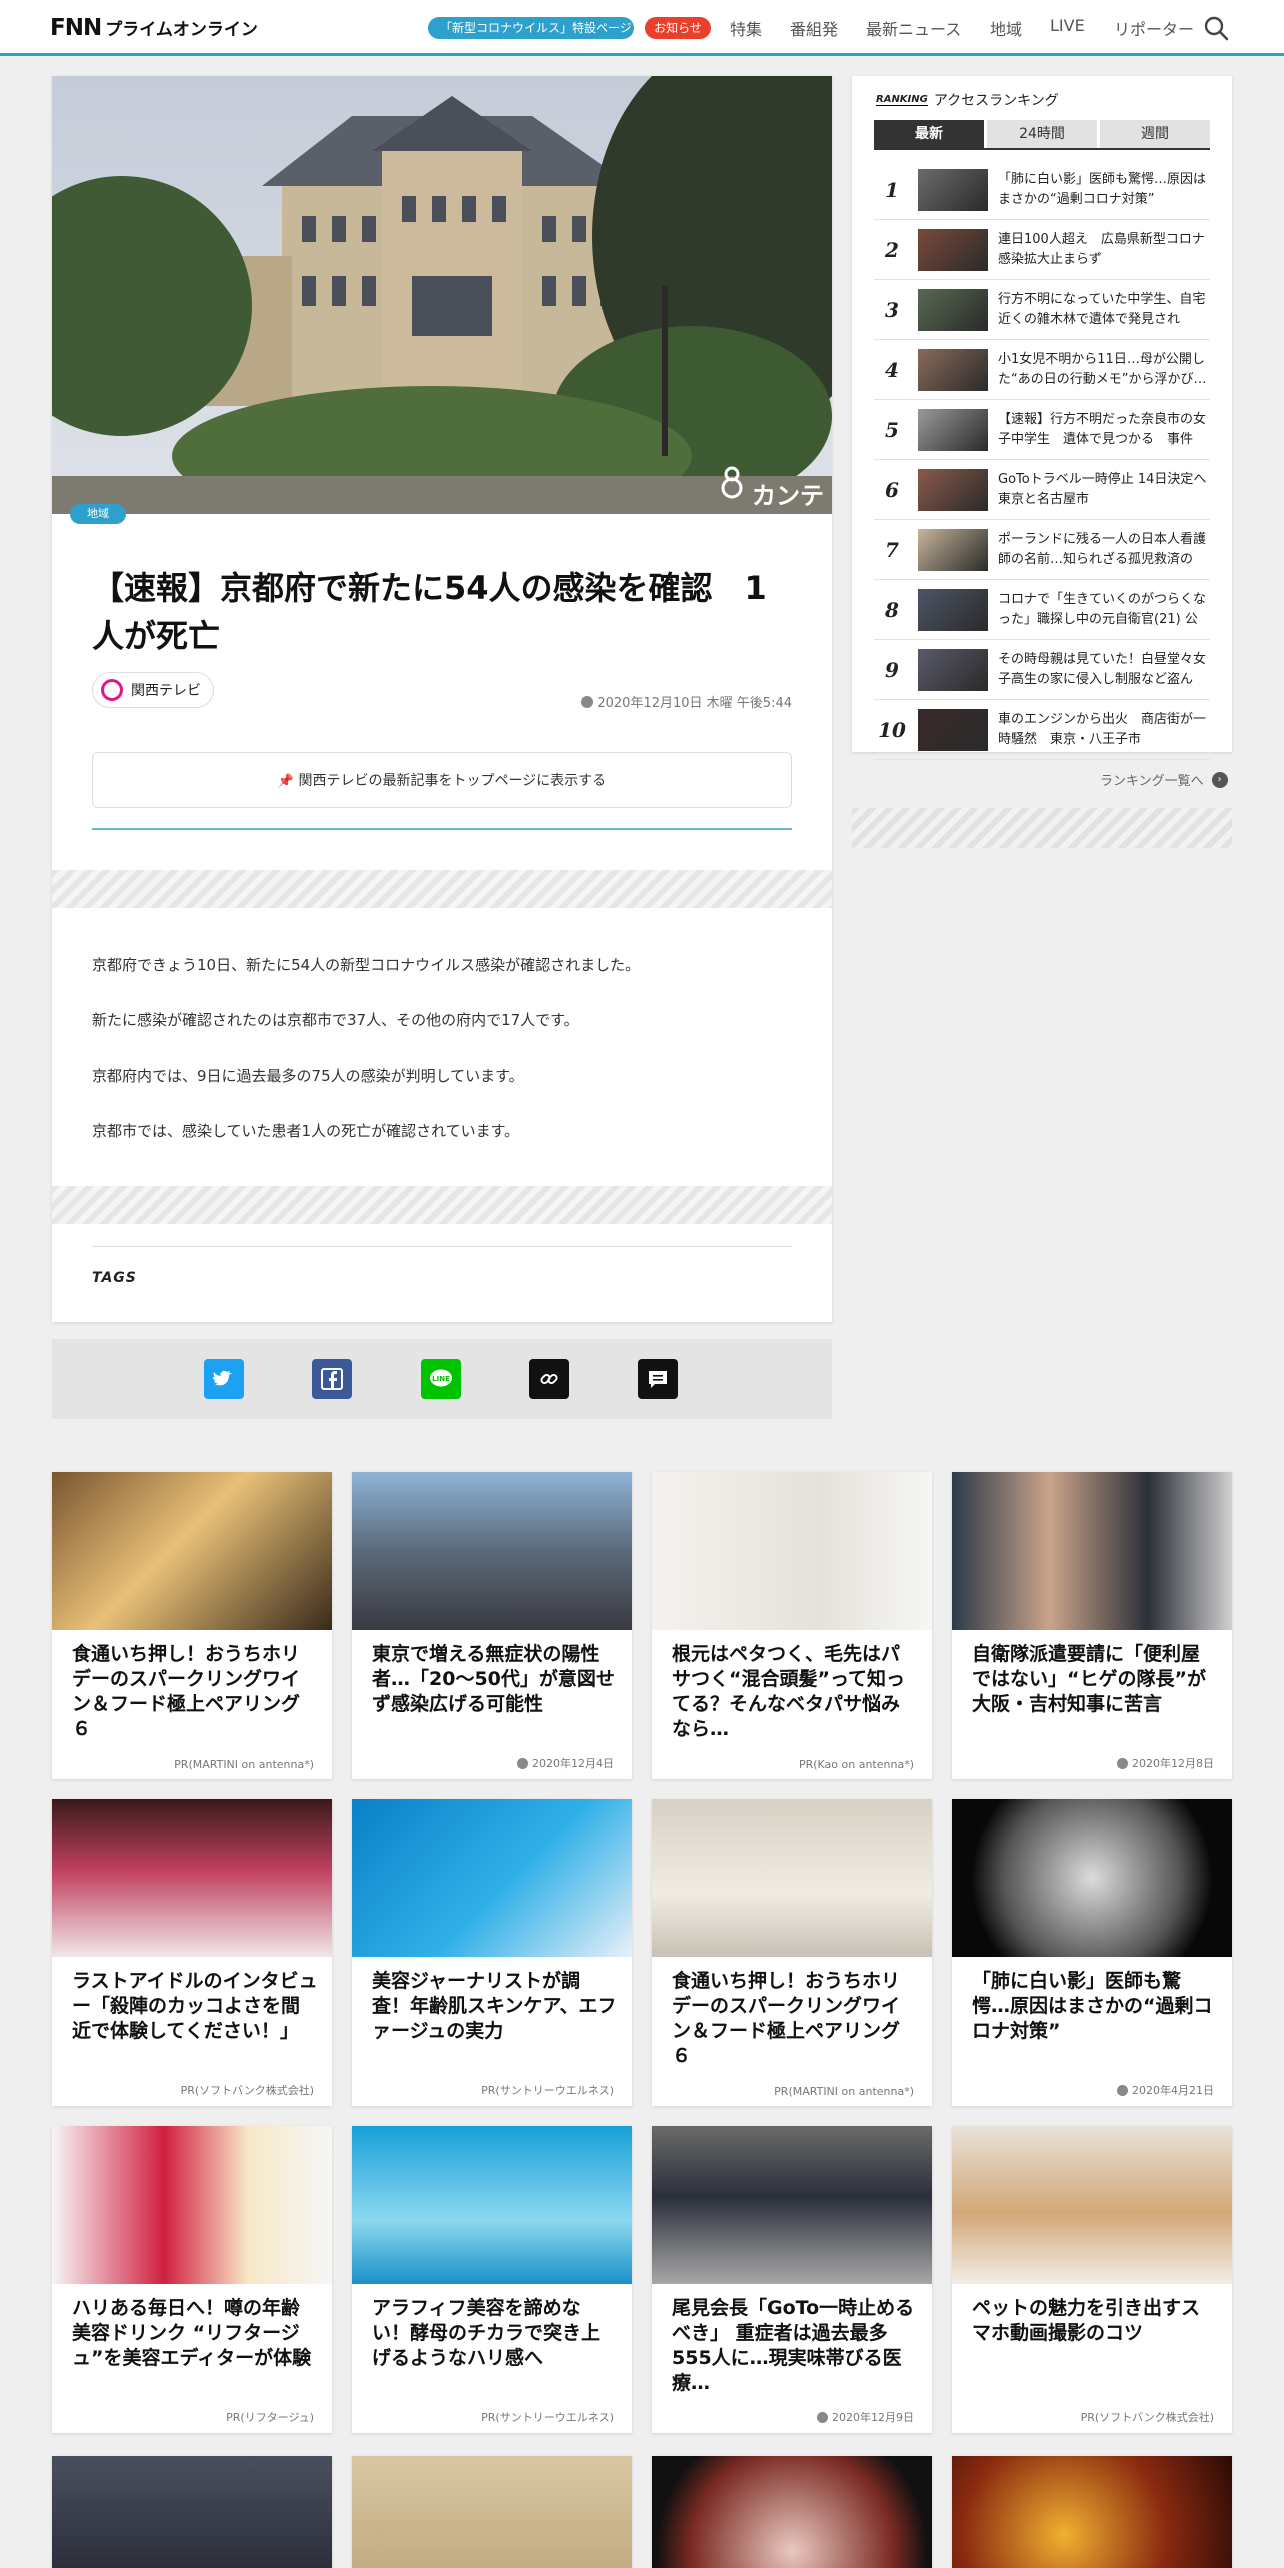 The height and width of the screenshot is (2568, 1284). I want to click on facebook-share-button, so click(332, 1379).